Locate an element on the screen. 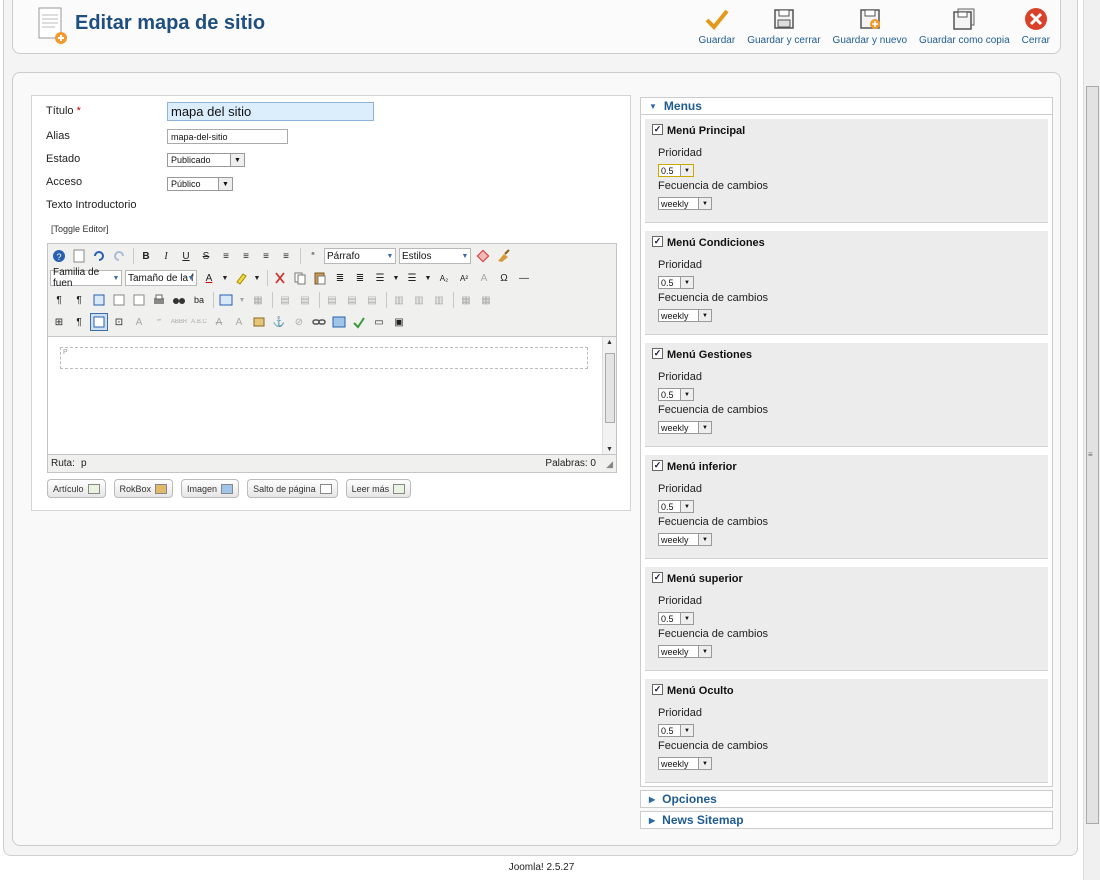 This screenshot has height=880, width=1100. insert-row-after-icon: ▤ is located at coordinates (352, 300).